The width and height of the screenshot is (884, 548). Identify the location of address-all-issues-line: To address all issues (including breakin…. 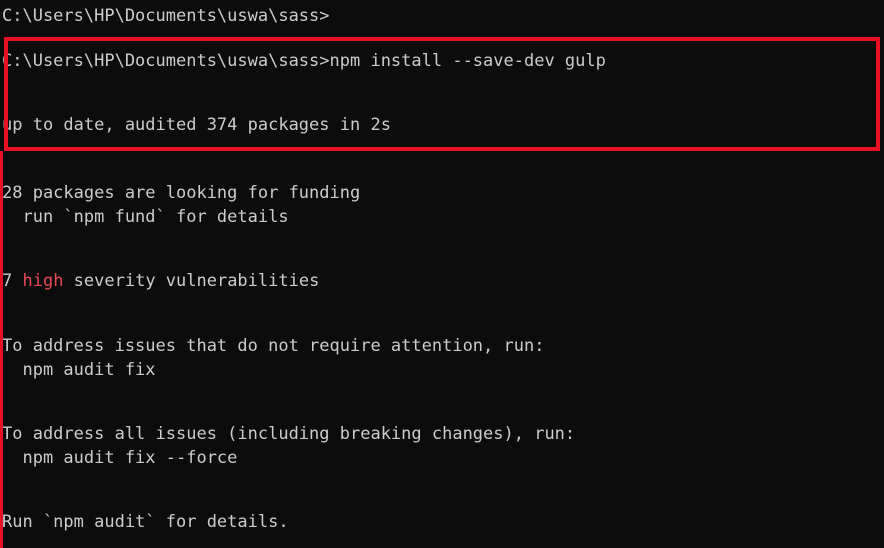
(289, 434).